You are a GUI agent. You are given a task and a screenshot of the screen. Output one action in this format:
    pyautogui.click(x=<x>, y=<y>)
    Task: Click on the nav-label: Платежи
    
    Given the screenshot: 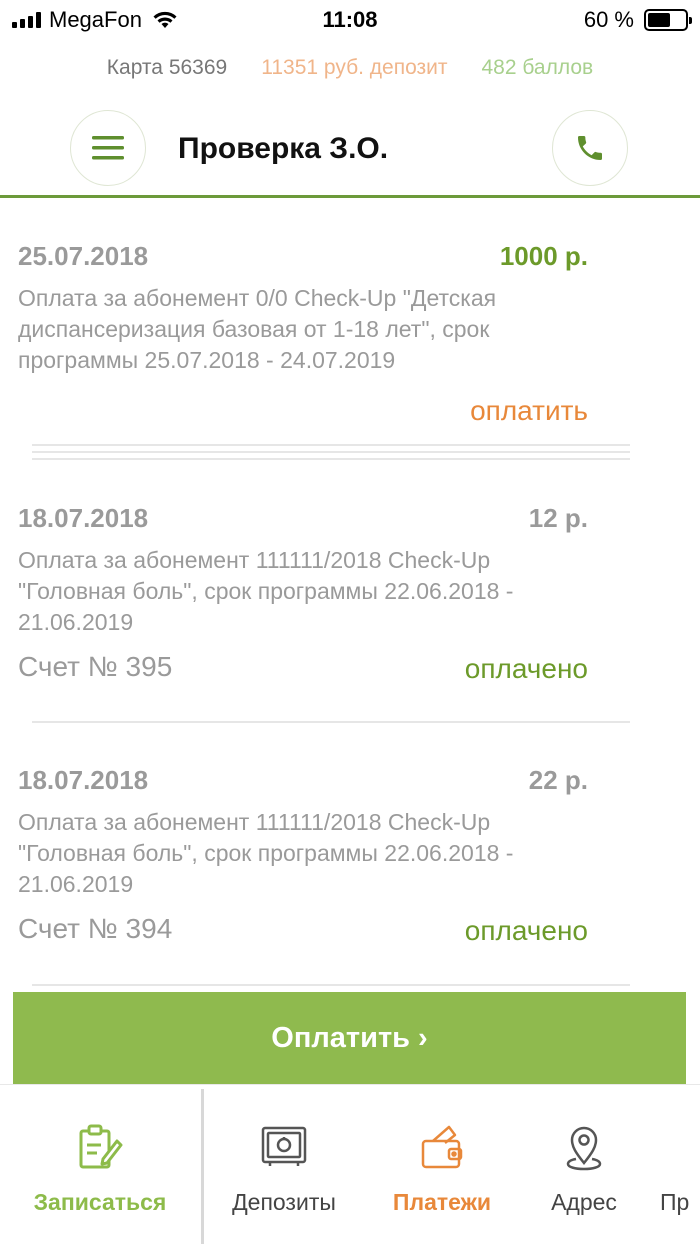 What is the action you would take?
    pyautogui.click(x=442, y=1202)
    